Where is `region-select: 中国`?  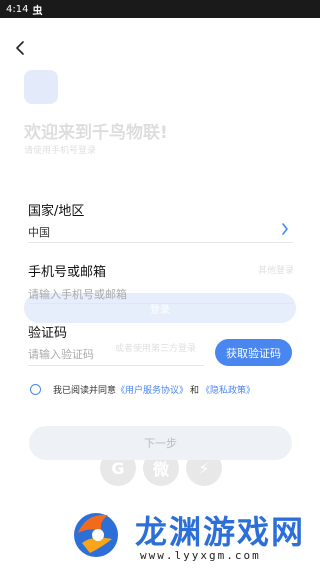
region-select: 中国 is located at coordinates (39, 232).